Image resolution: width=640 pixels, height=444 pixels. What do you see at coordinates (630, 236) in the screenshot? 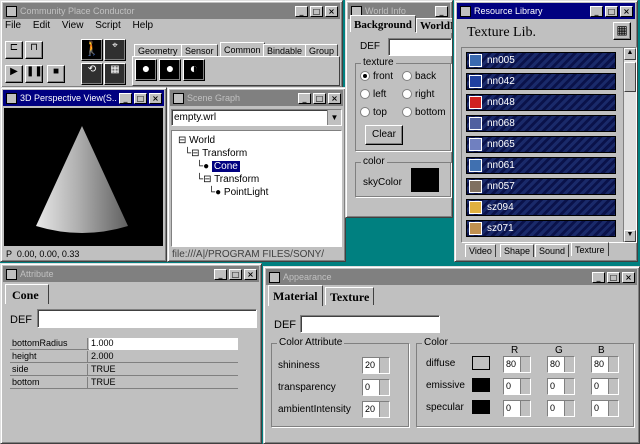
I see `scroll-down-button: ▼` at bounding box center [630, 236].